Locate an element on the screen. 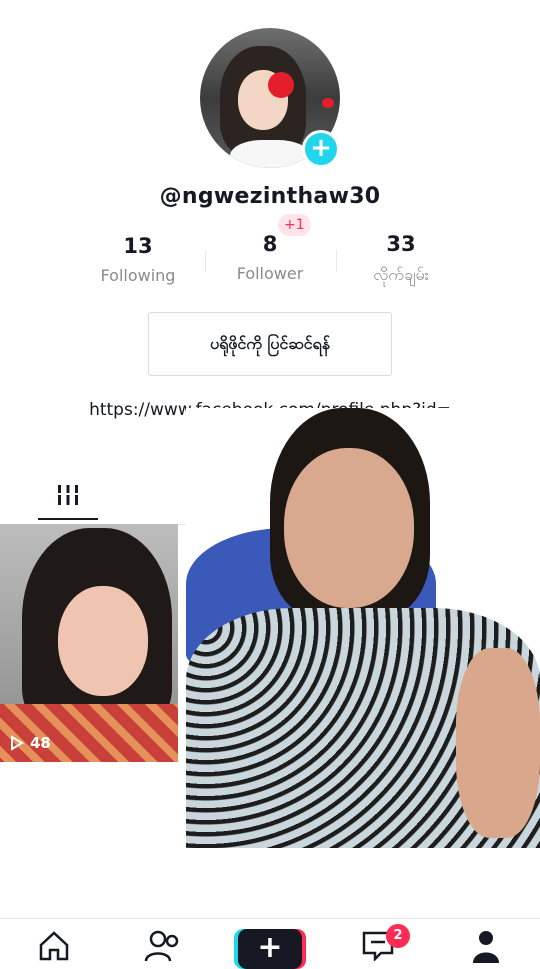 The width and height of the screenshot is (540, 969). username: @ngwezinthaw30 is located at coordinates (270, 196).